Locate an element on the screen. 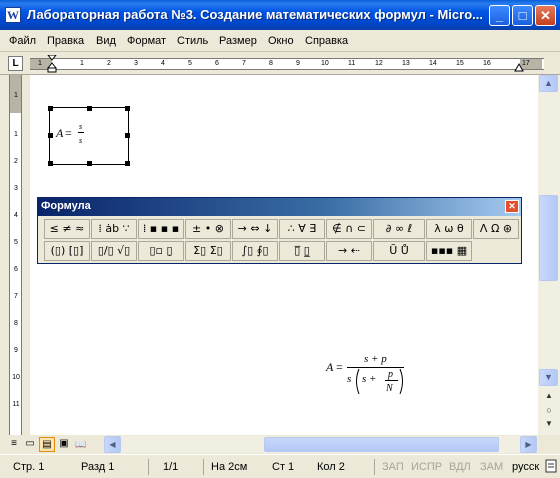 This screenshot has height=478, width=560. palette-close-button: ✕ is located at coordinates (512, 206).